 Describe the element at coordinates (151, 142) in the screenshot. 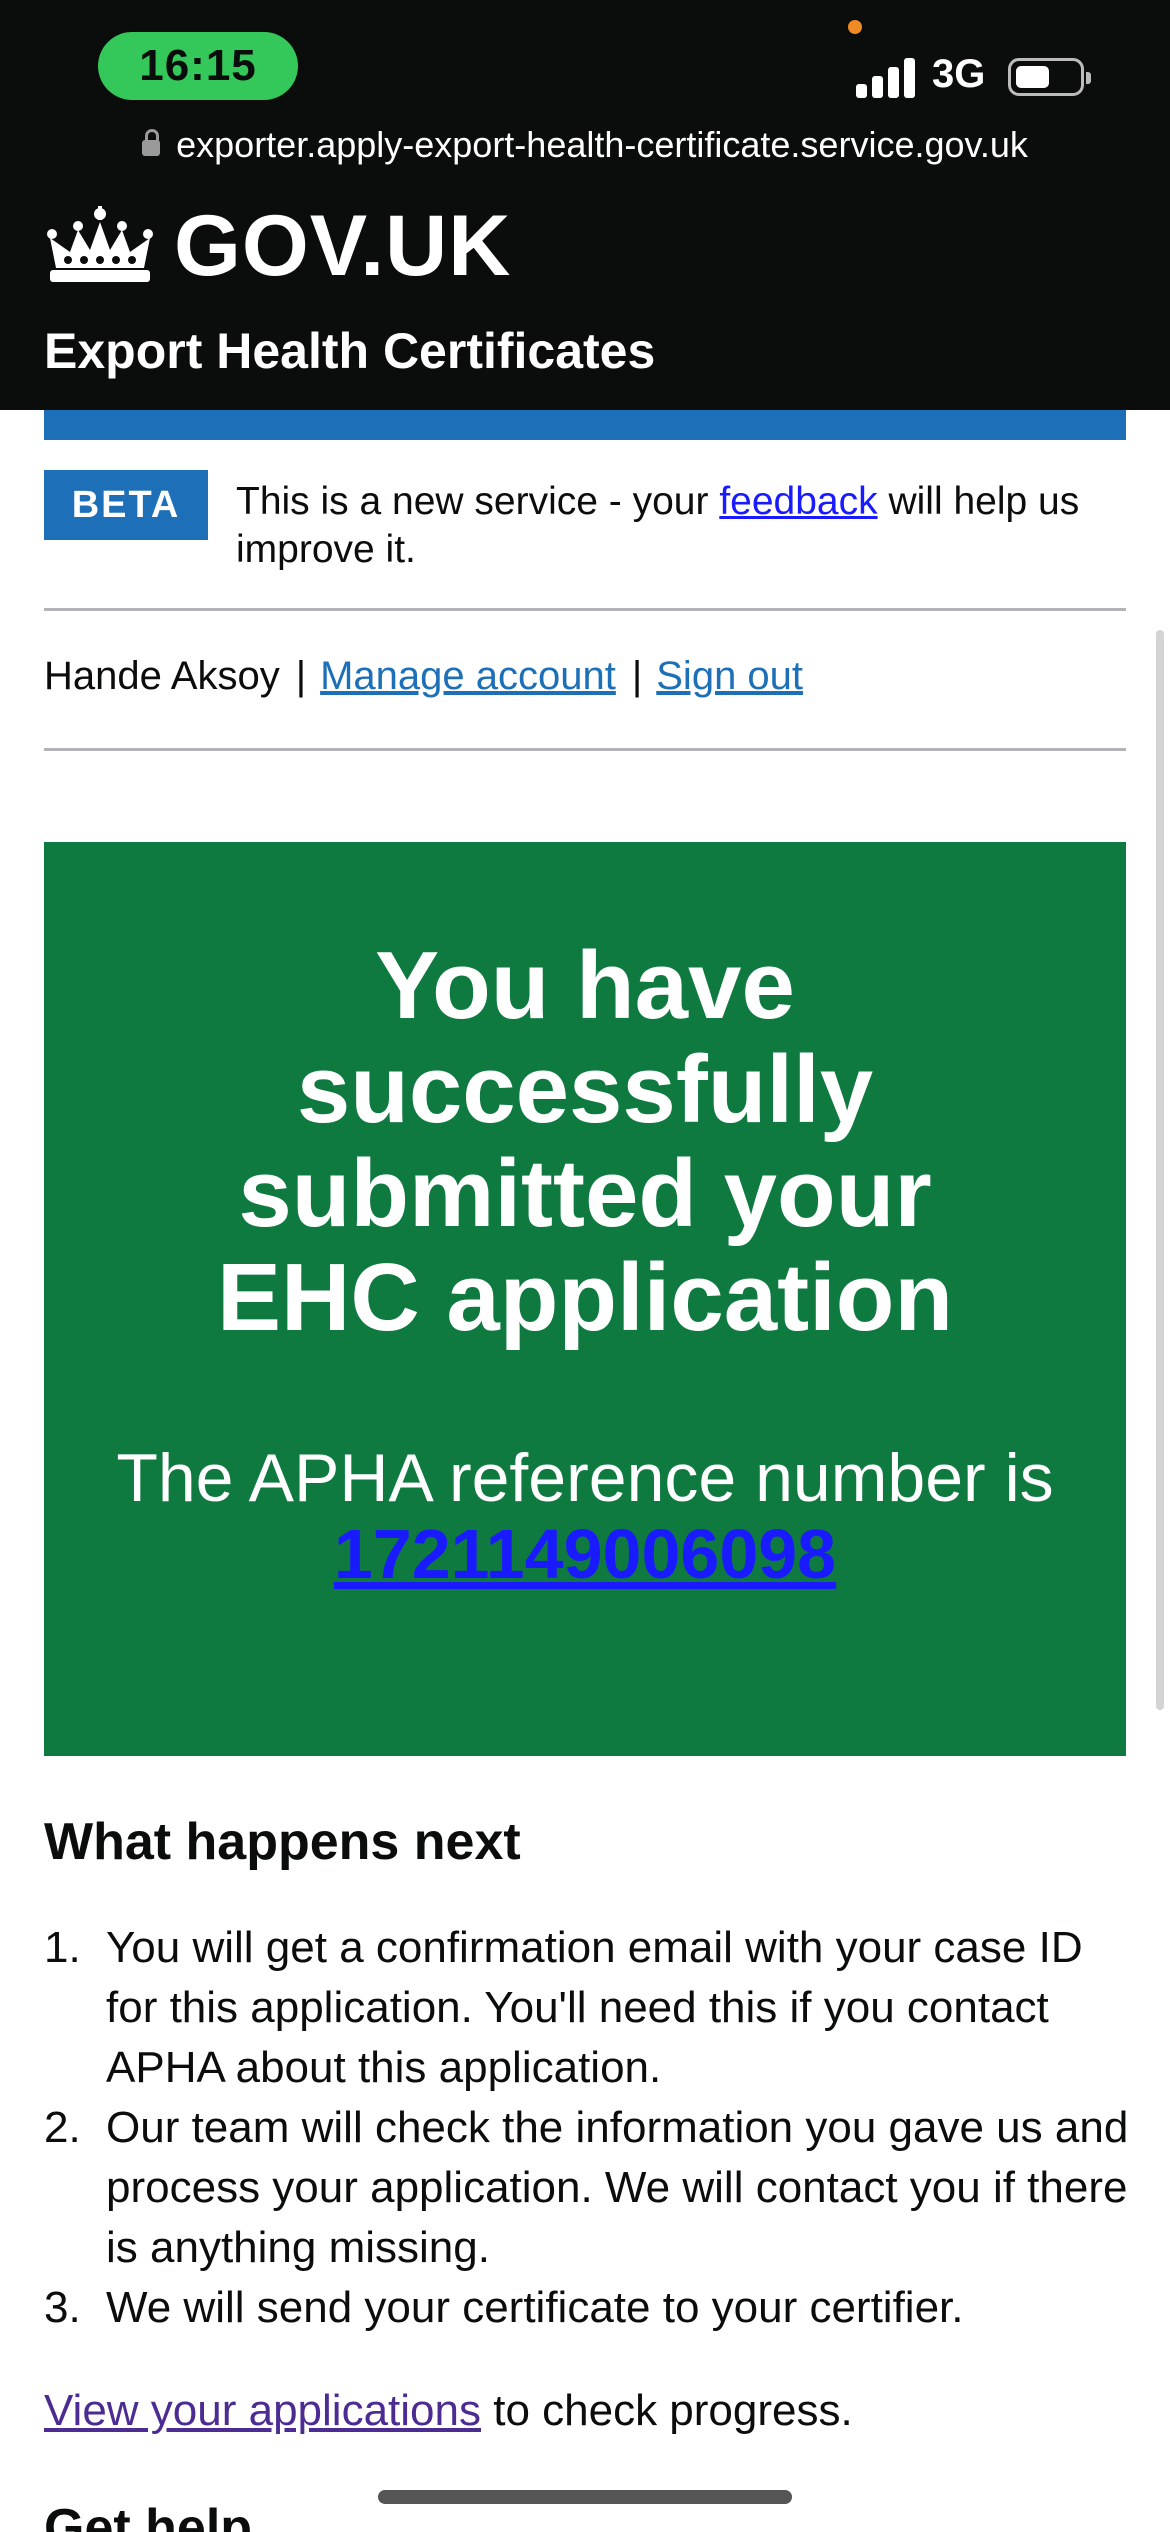

I see `lock-icon` at that location.